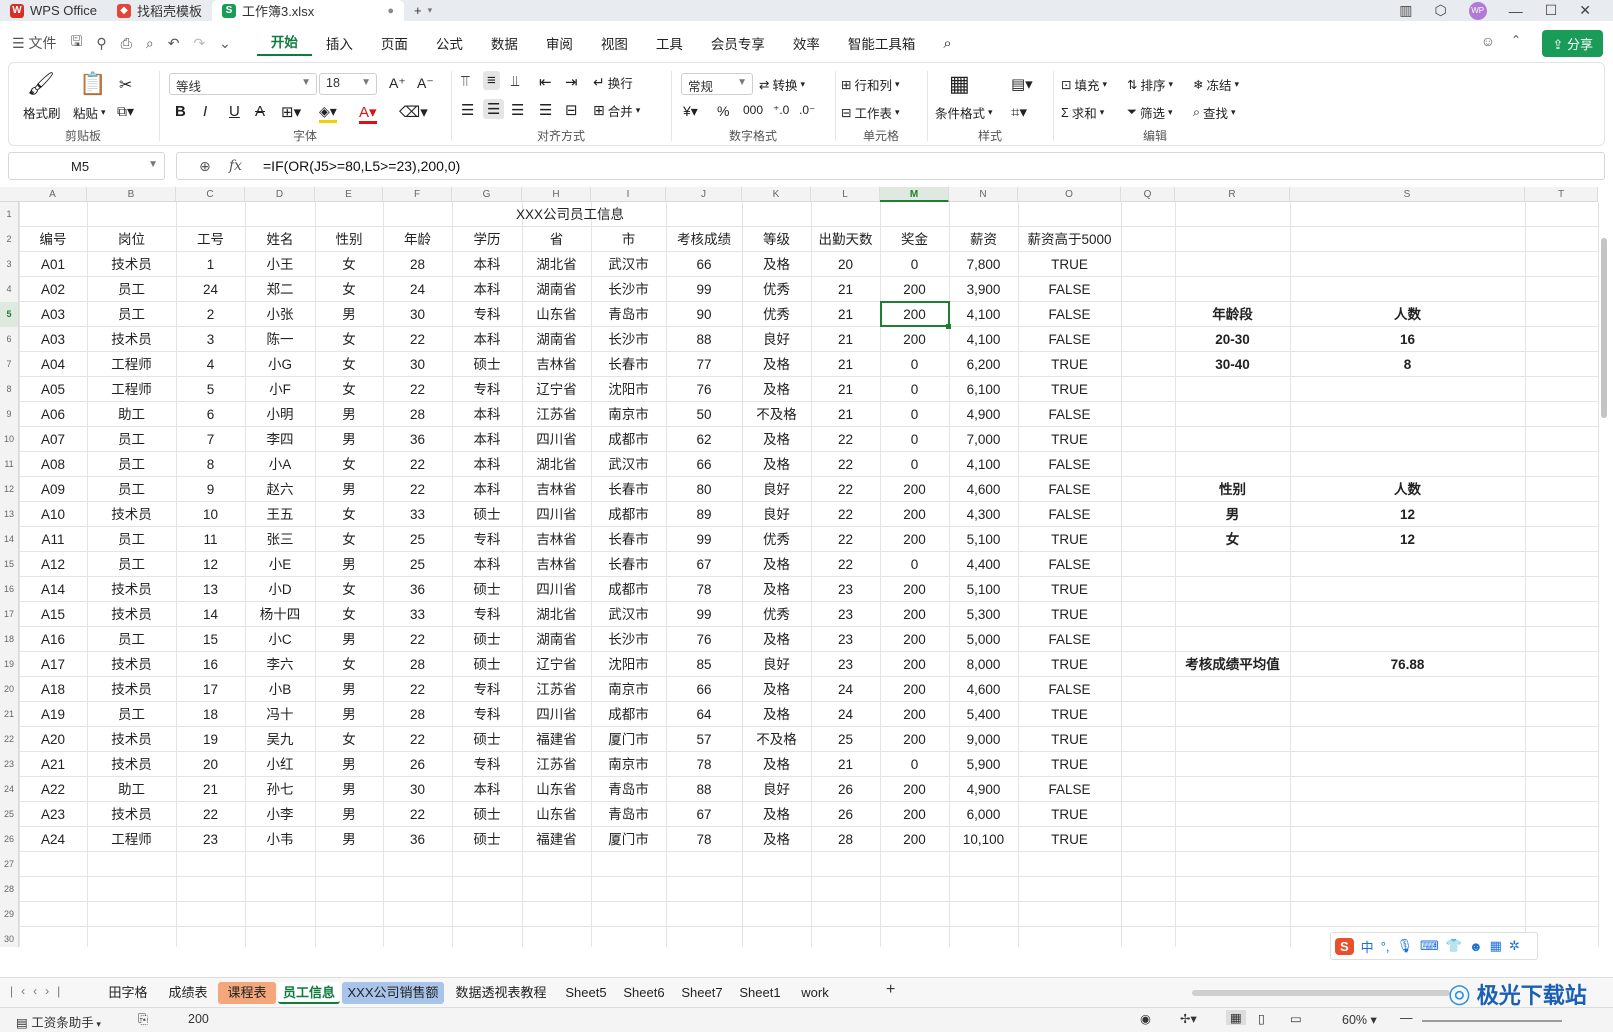 This screenshot has height=1032, width=1613. What do you see at coordinates (556, 839) in the screenshot?
I see `table-cell: 福建省` at bounding box center [556, 839].